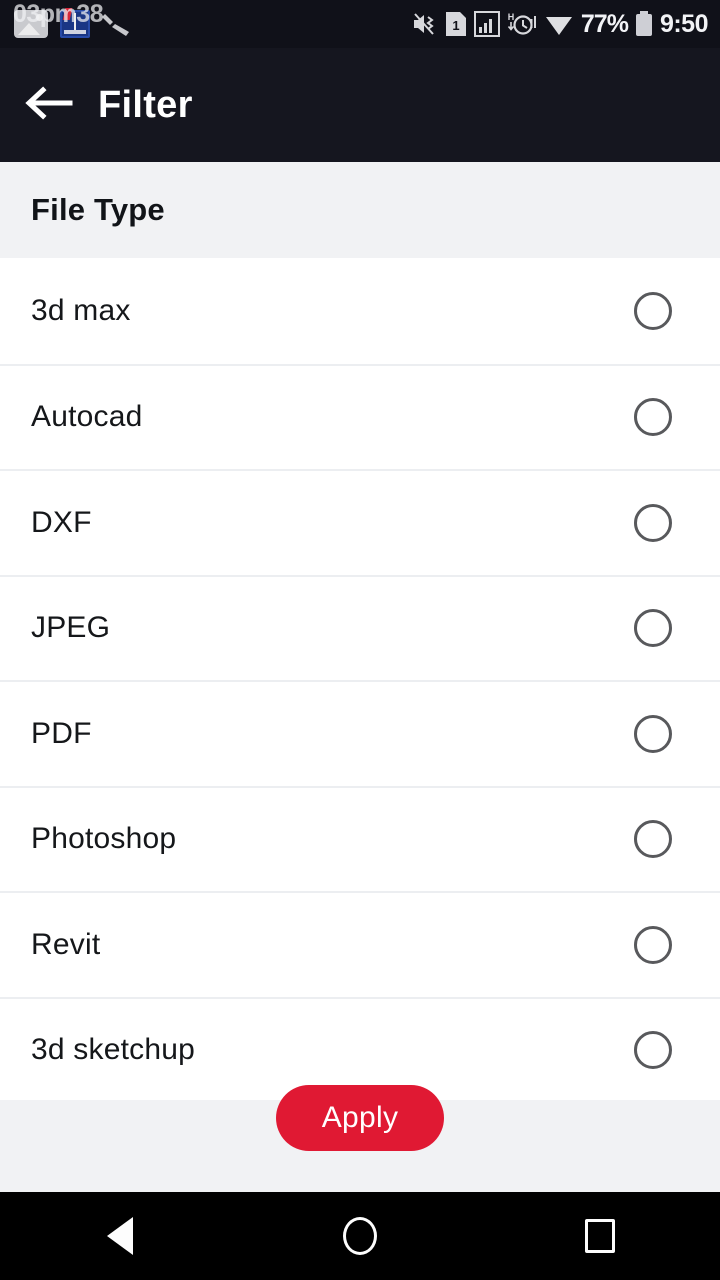 This screenshot has width=720, height=1280. What do you see at coordinates (360, 733) in the screenshot?
I see `list-item-pdf: PDF` at bounding box center [360, 733].